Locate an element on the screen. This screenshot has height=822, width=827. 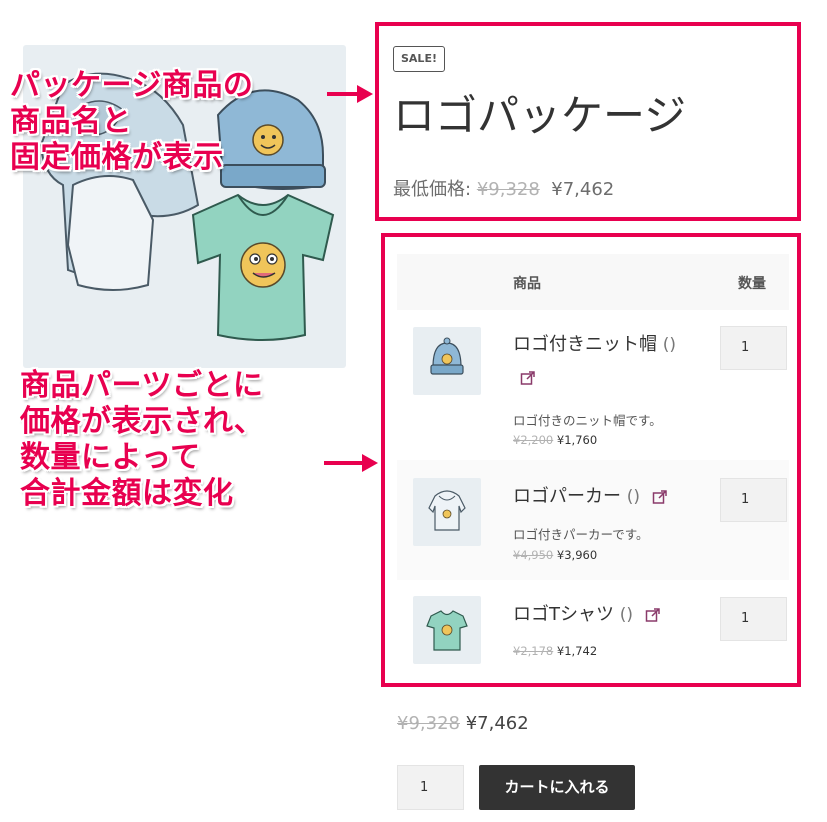
table-row: ロゴ付きニット帽 () ロゴ付きのニット帽です。 ¥2,200 ¥1,760 1 is located at coordinates (593, 385).